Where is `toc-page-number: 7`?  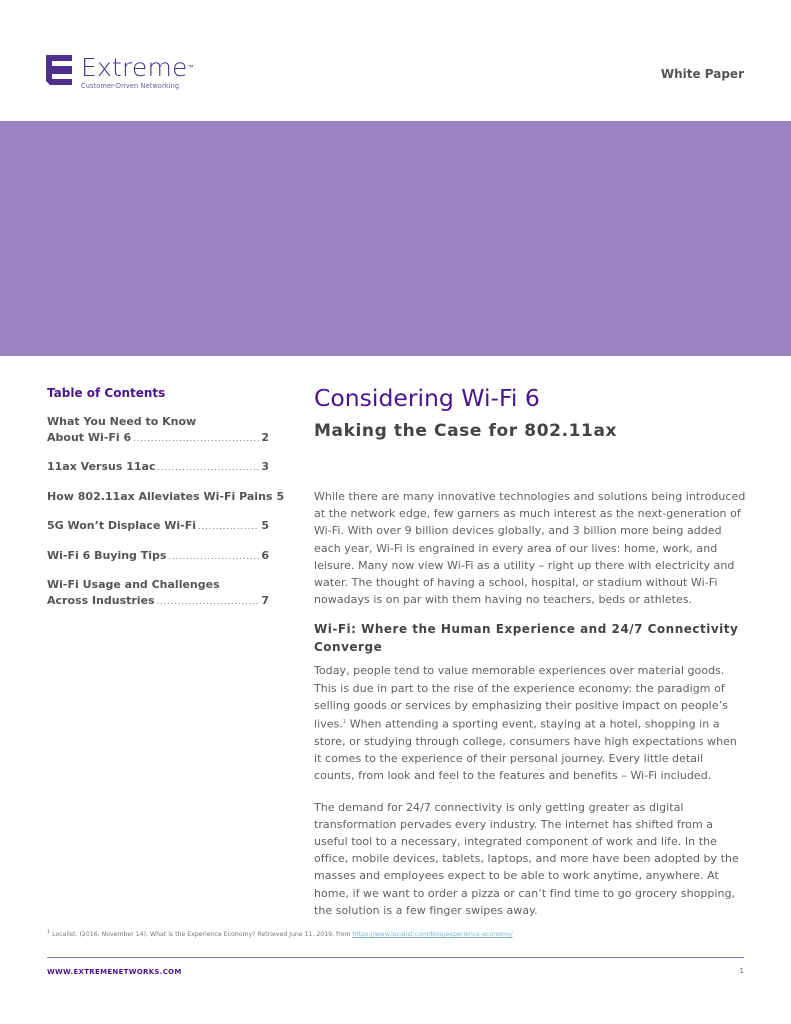
toc-page-number: 7 is located at coordinates (265, 600).